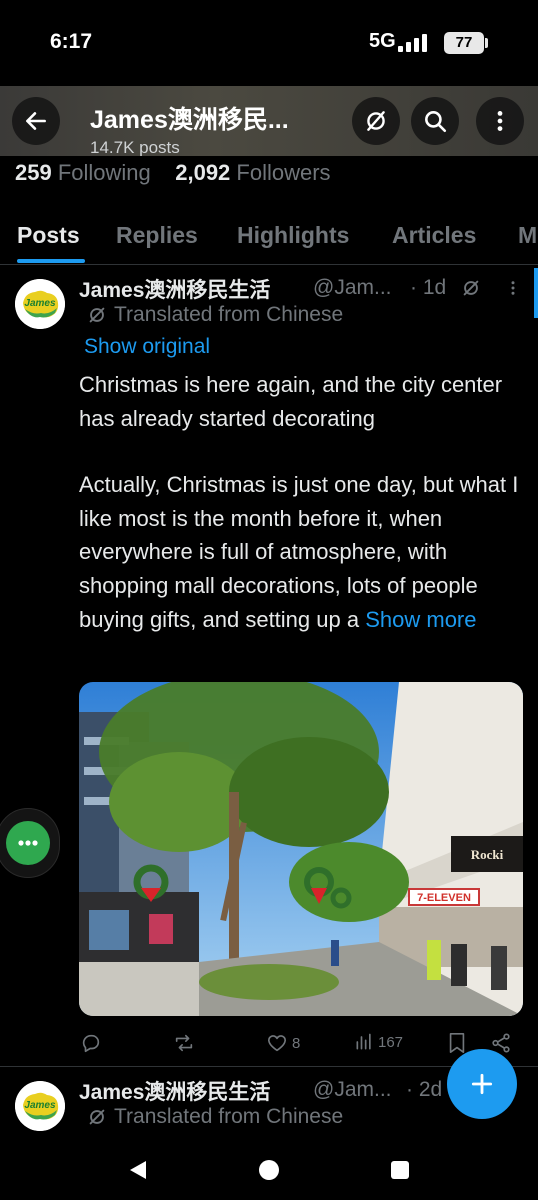  What do you see at coordinates (173, 173) in the screenshot?
I see `follow-stats: 259 Following 2,092 Followers` at bounding box center [173, 173].